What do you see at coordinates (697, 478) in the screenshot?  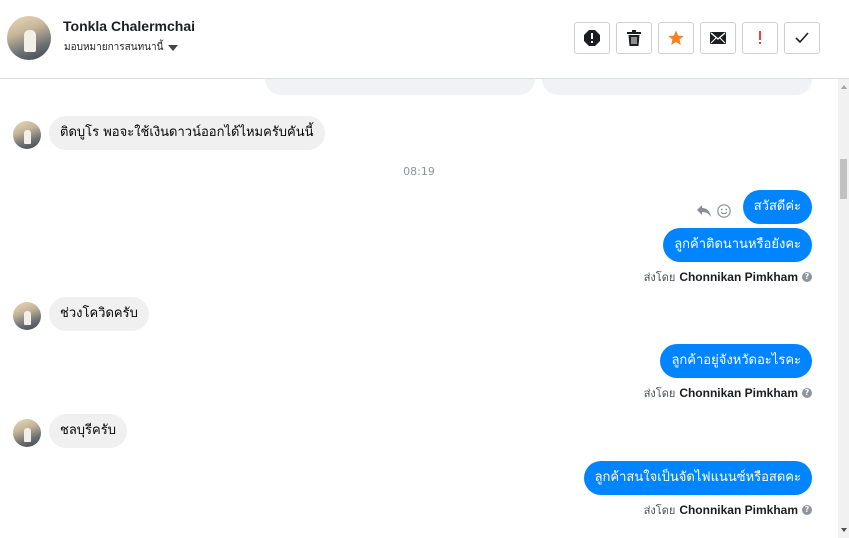 I see `outgoing-message: ลูกค้าสนใจเป็นจัดไฟแนนซ์หรือสดคะ` at bounding box center [697, 478].